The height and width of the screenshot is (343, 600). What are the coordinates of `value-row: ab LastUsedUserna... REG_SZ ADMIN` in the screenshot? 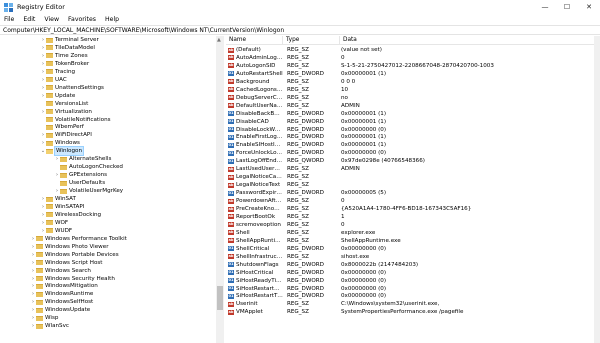 It's located at (413, 169).